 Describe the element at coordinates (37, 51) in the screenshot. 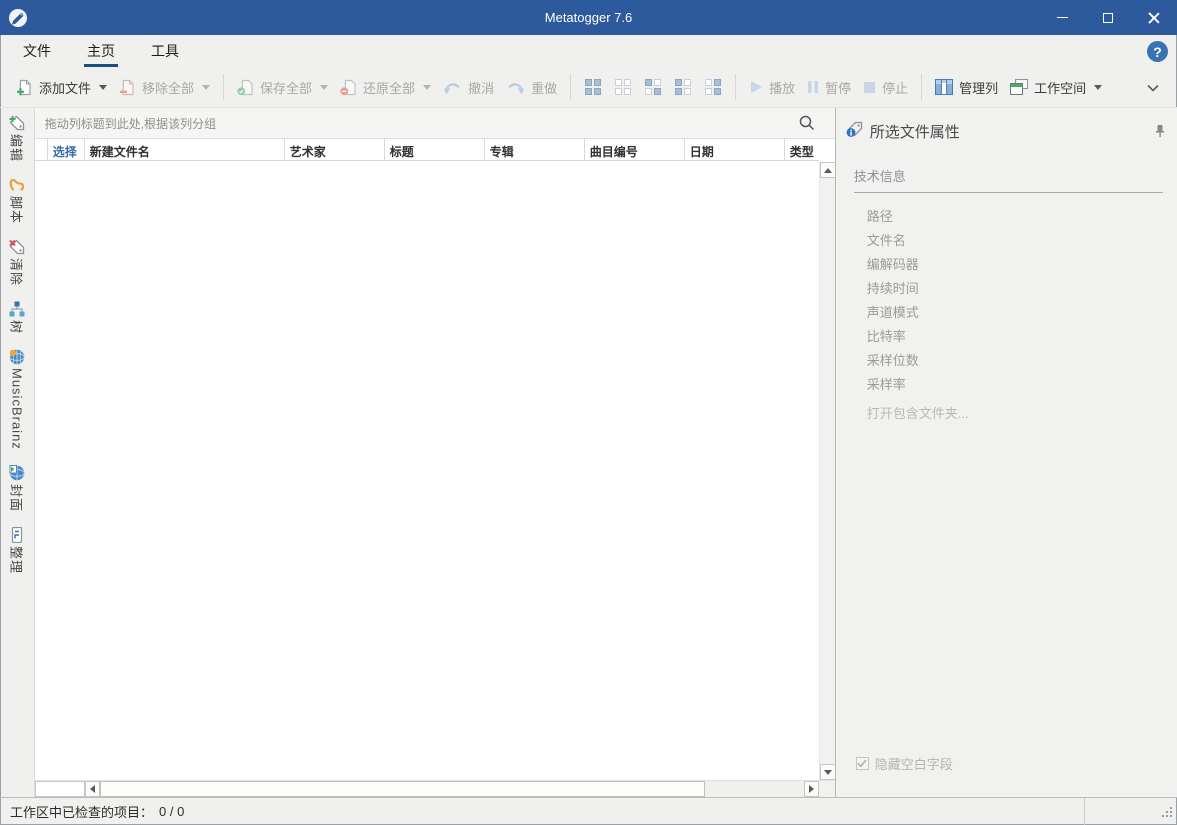

I see `tab-file: 文件` at that location.